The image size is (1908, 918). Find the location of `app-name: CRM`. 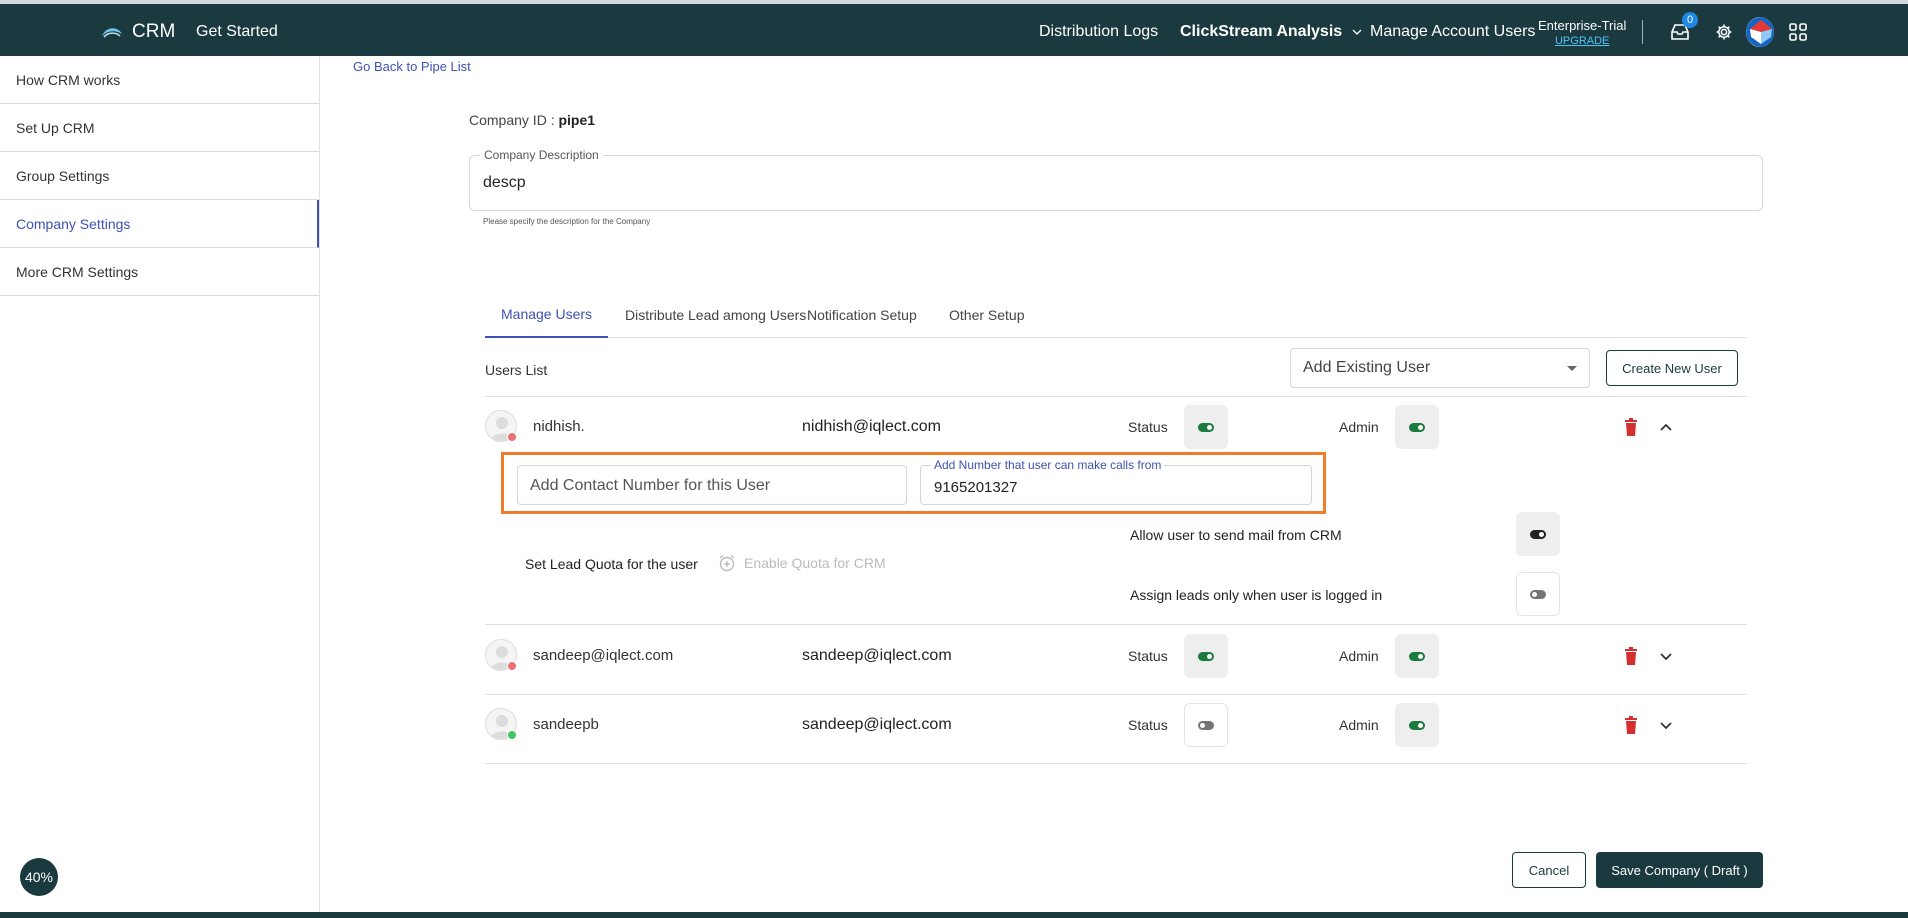

app-name: CRM is located at coordinates (154, 31).